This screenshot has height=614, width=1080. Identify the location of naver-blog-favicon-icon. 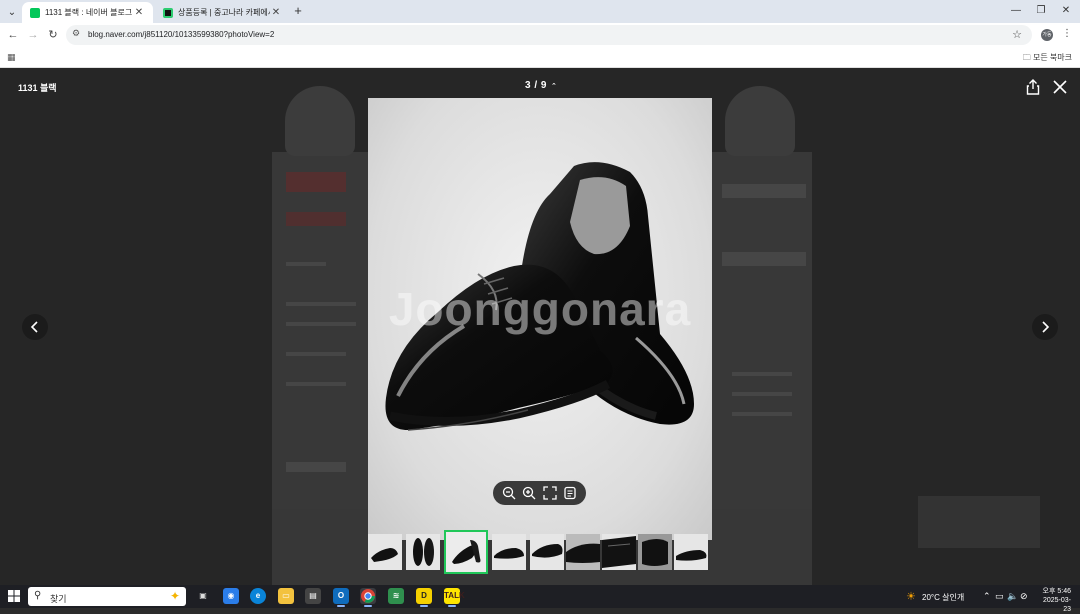
(35, 12).